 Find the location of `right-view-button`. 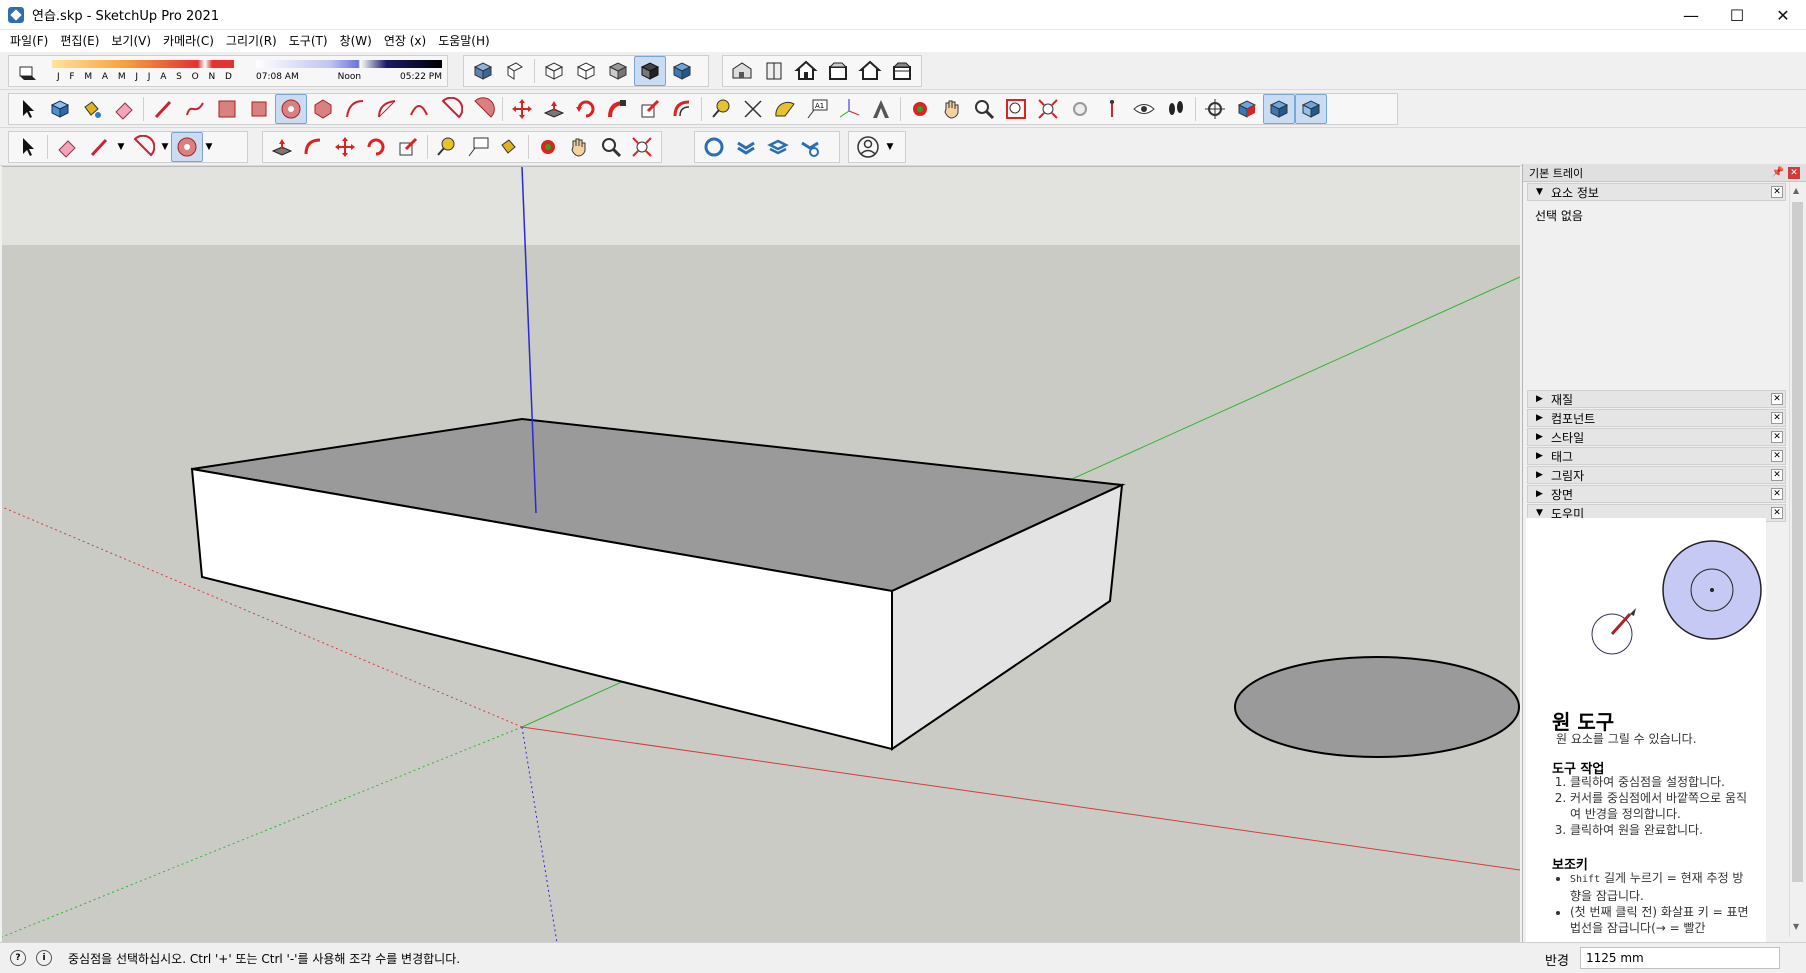

right-view-button is located at coordinates (838, 71).